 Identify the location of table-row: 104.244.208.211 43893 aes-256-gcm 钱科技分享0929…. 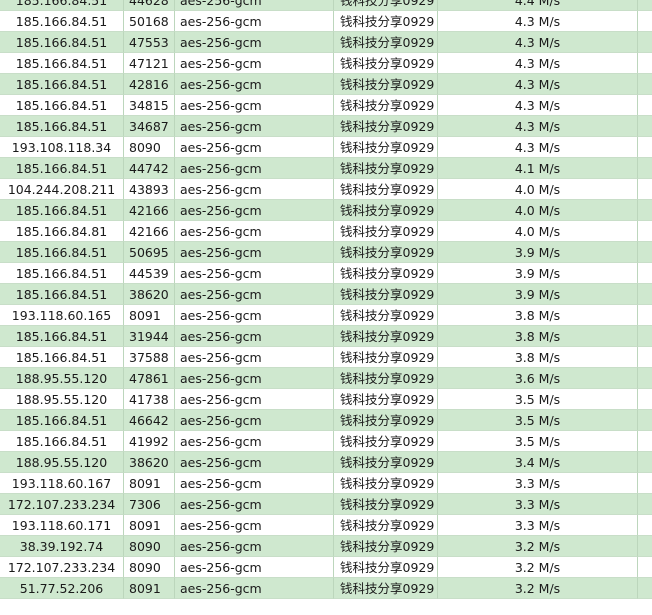
(326, 189).